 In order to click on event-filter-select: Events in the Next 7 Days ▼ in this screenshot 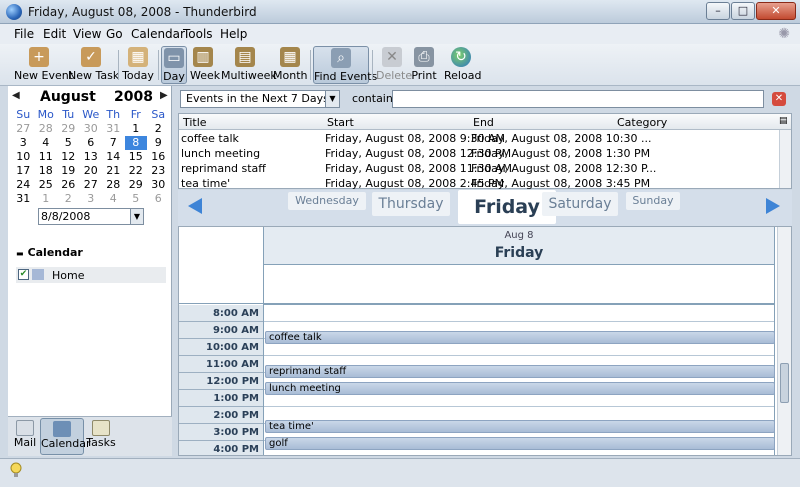, I will do `click(260, 99)`.